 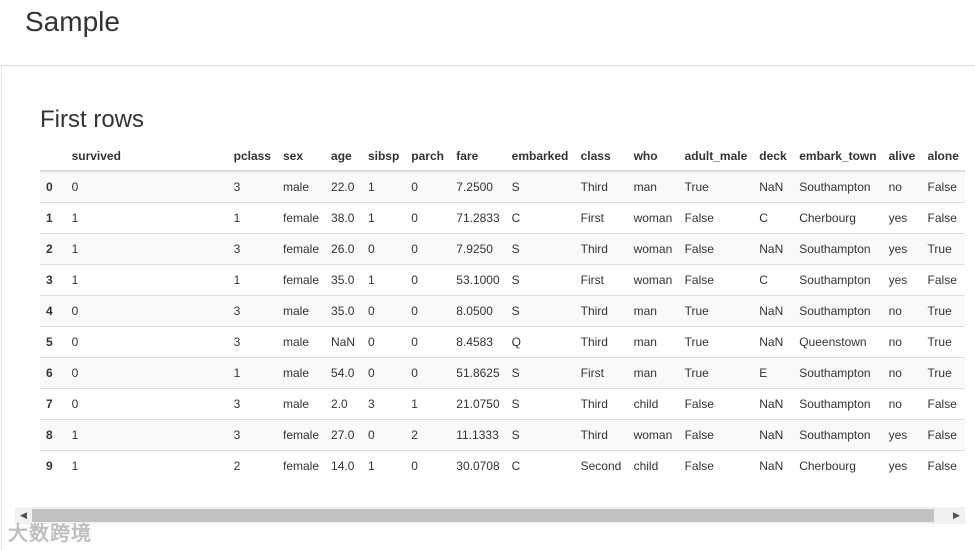 What do you see at coordinates (146, 157) in the screenshot?
I see `column-header: survived` at bounding box center [146, 157].